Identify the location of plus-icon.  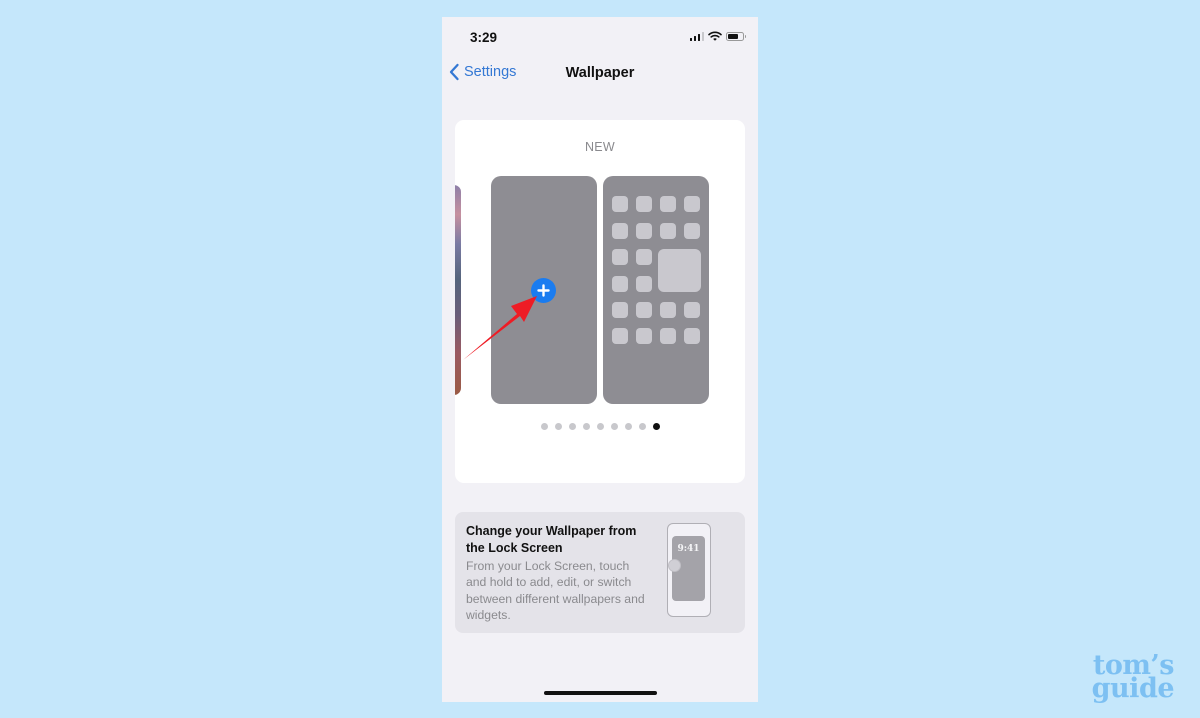
(543, 290).